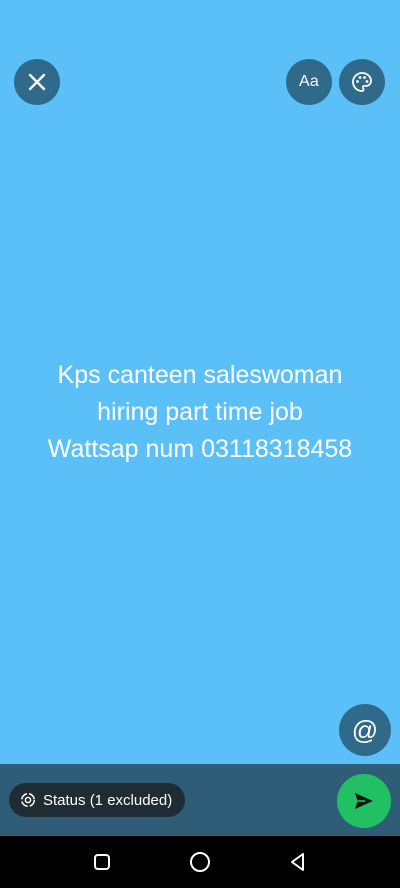 The image size is (400, 888). I want to click on send-icon, so click(364, 801).